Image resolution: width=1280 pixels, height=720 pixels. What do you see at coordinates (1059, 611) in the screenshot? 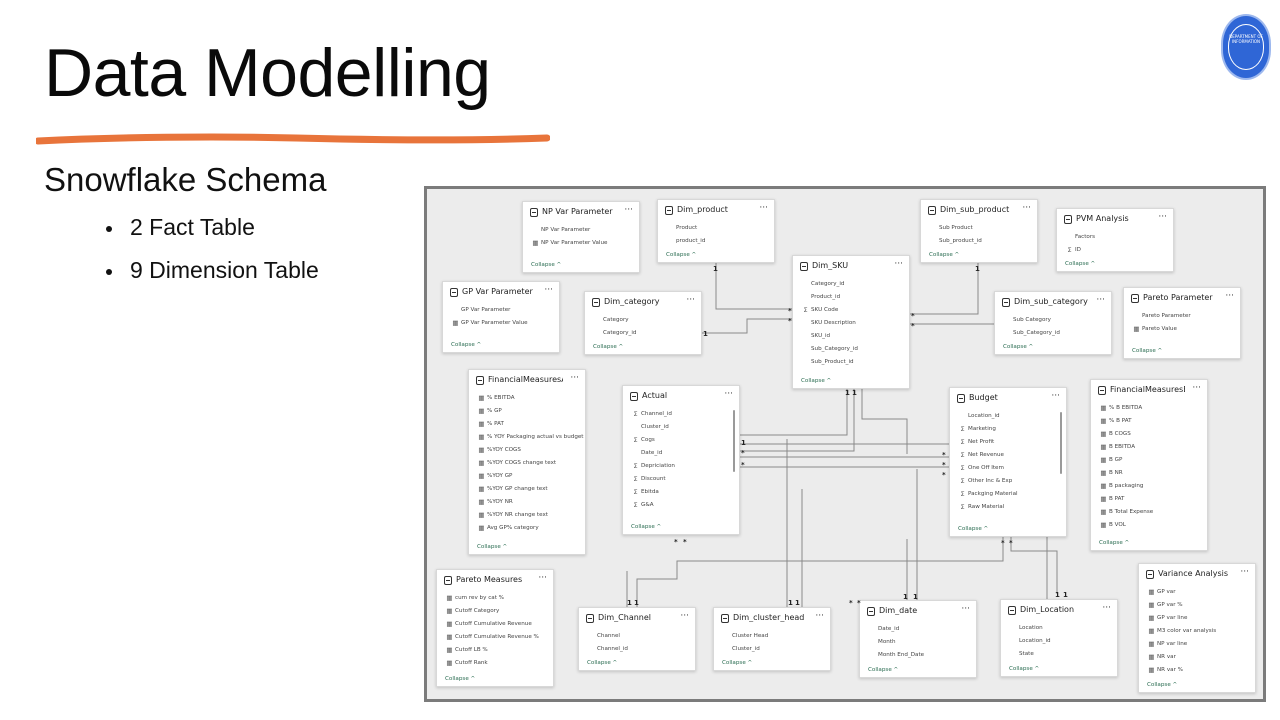
I see `table-card-header: Dim_Location ···` at bounding box center [1059, 611].